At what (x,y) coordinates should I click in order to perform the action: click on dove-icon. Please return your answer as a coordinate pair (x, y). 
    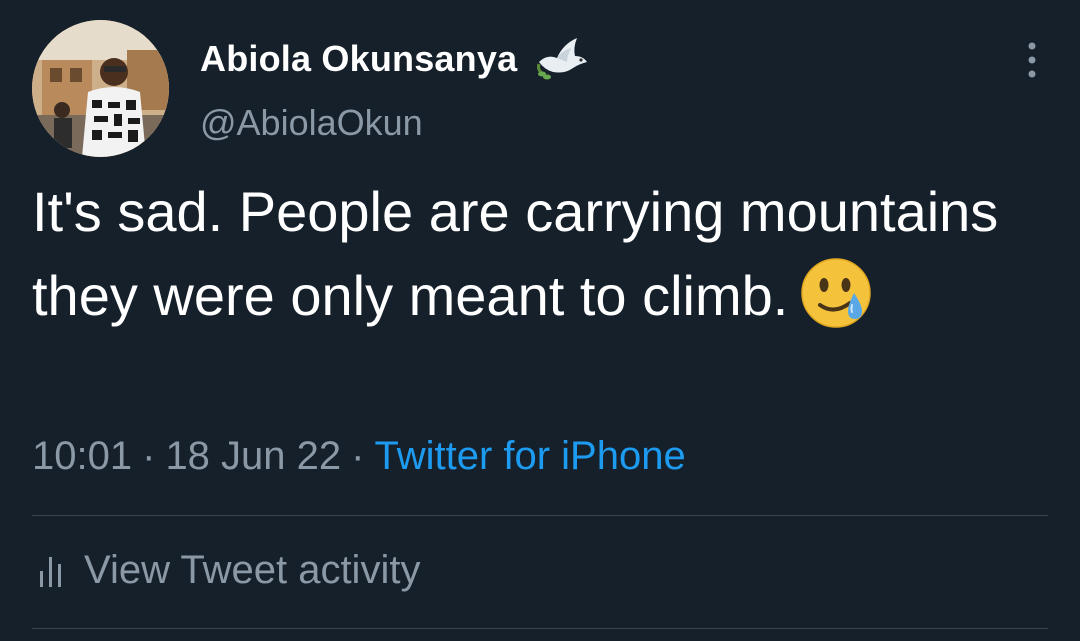
    Looking at the image, I should click on (561, 59).